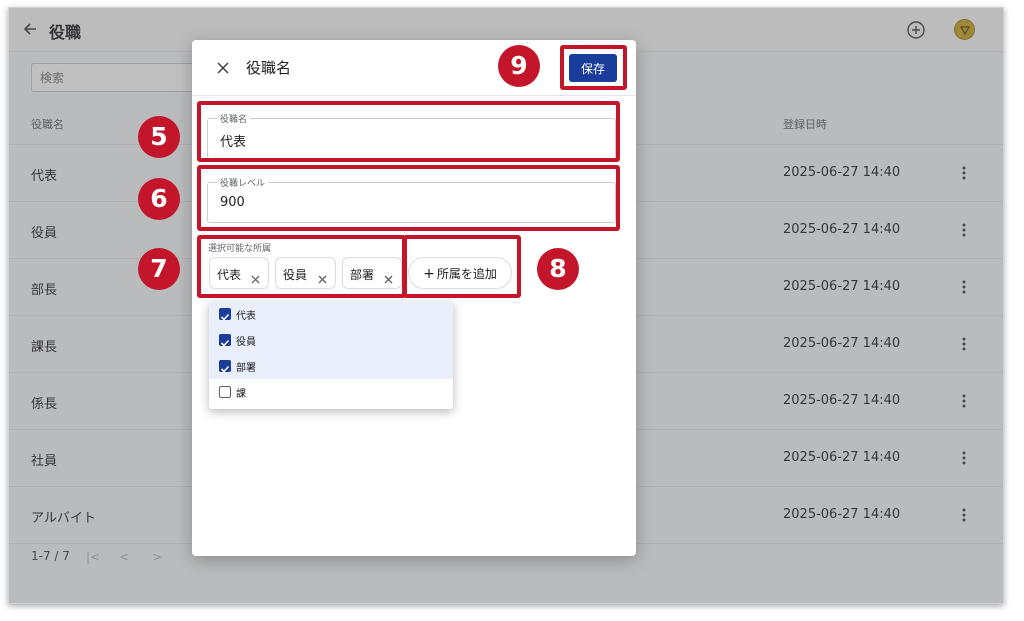 Image resolution: width=1024 pixels, height=621 pixels. Describe the element at coordinates (558, 269) in the screenshot. I see `callout-badge-add: 8` at that location.